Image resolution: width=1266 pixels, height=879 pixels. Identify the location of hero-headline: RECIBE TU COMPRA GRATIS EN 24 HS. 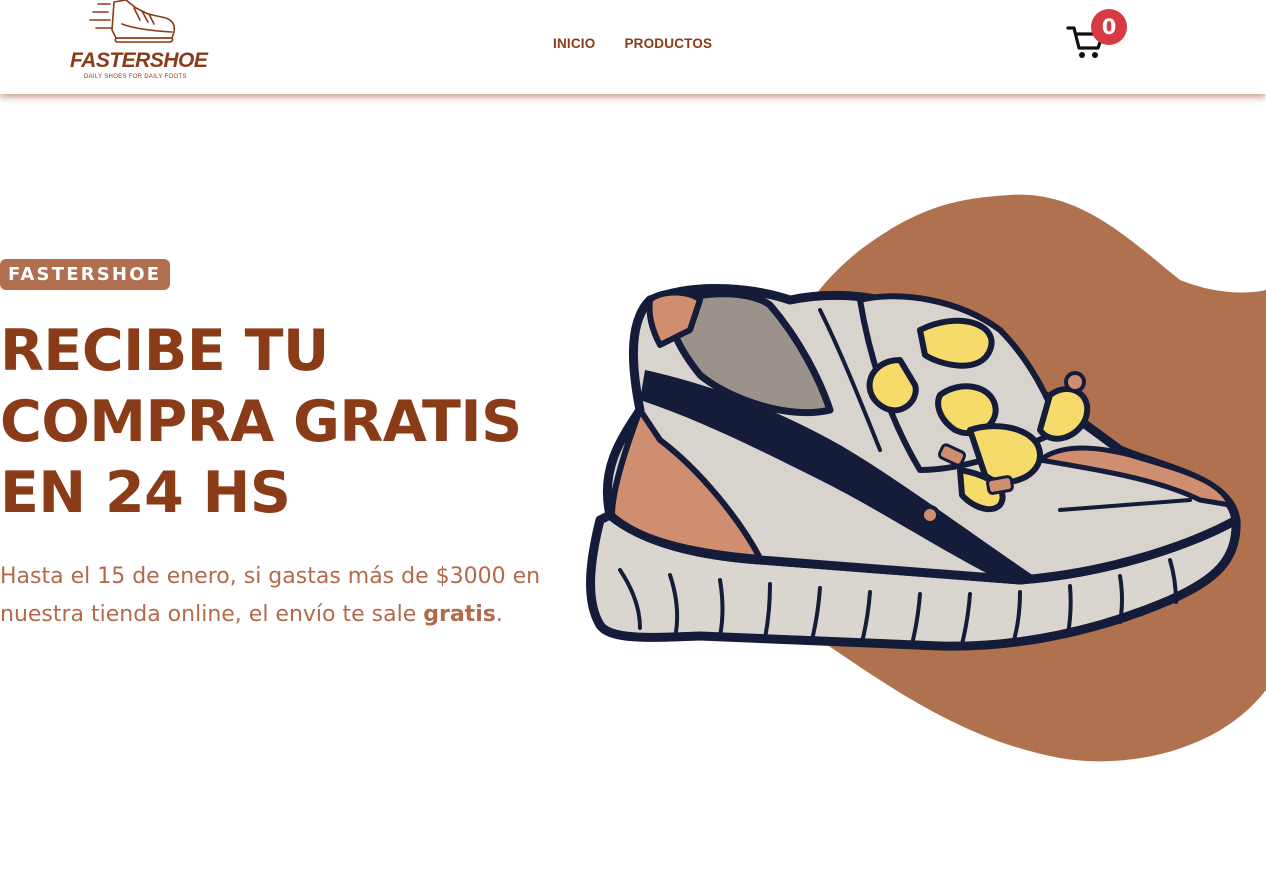
(290, 422).